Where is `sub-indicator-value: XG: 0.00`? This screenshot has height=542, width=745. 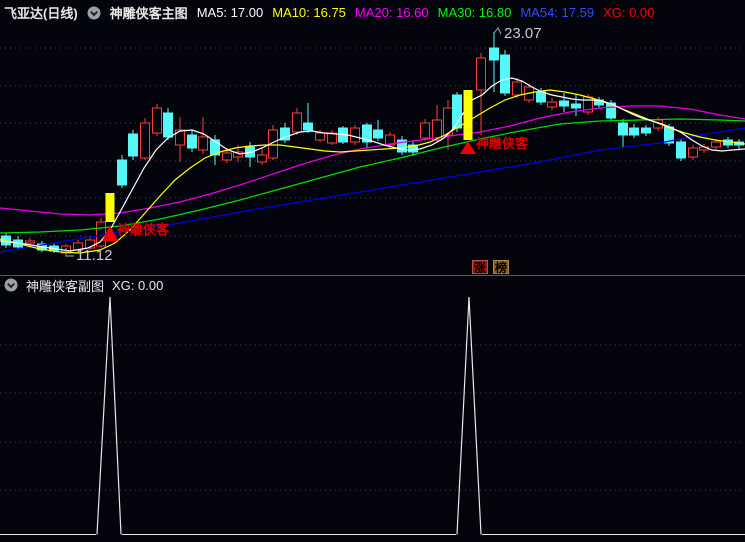 sub-indicator-value: XG: 0.00 is located at coordinates (138, 285).